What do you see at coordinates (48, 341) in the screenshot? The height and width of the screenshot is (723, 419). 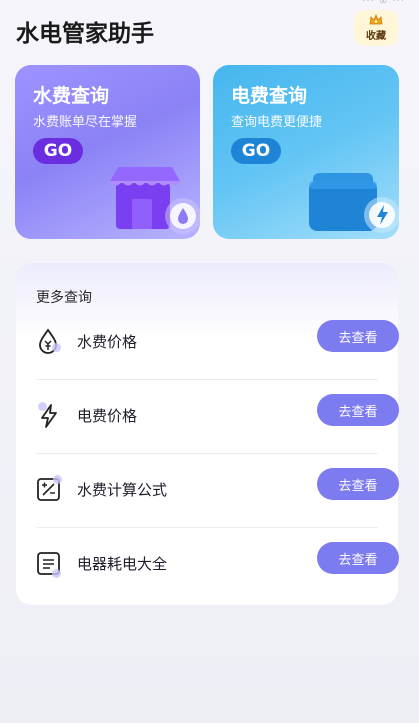 I see `water-price-icon` at bounding box center [48, 341].